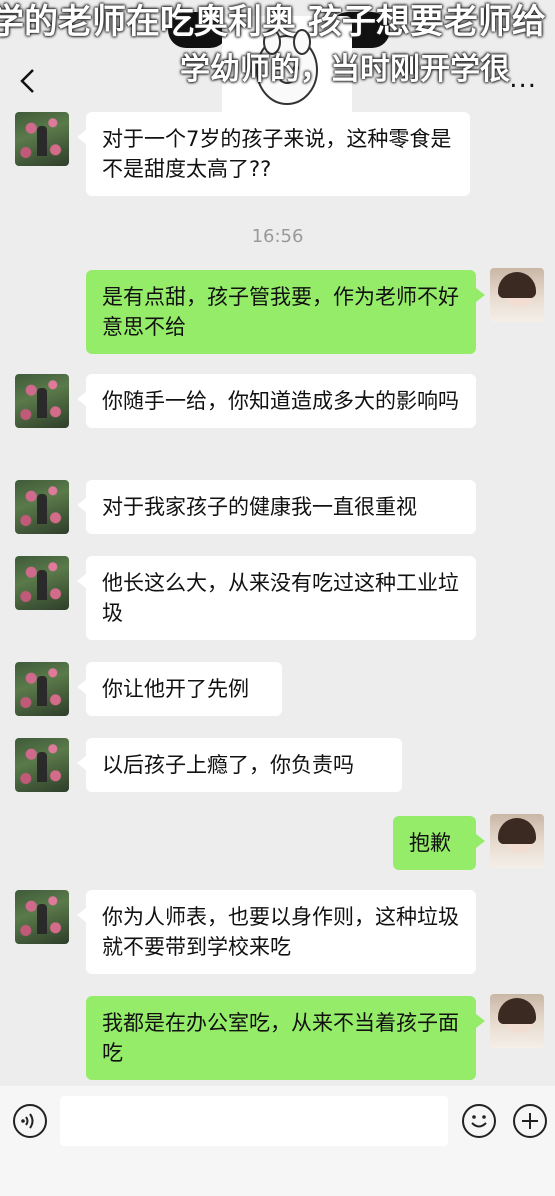  I want to click on message-incoming: 对于我家孩子的健康我一直很重视, so click(276, 507).